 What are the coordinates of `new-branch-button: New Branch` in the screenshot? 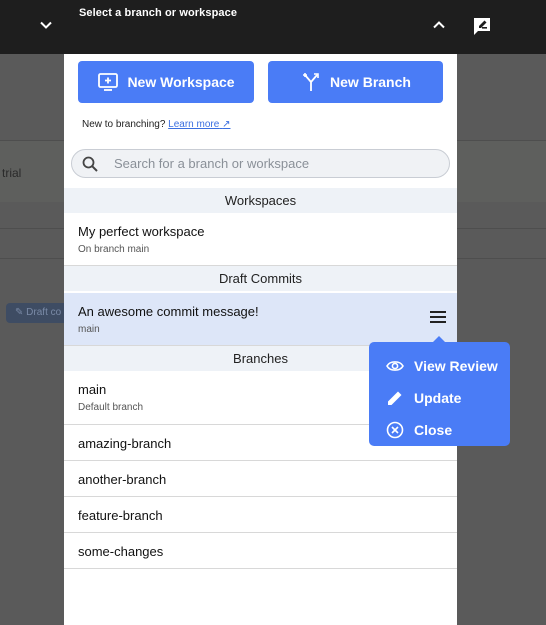 It's located at (355, 82).